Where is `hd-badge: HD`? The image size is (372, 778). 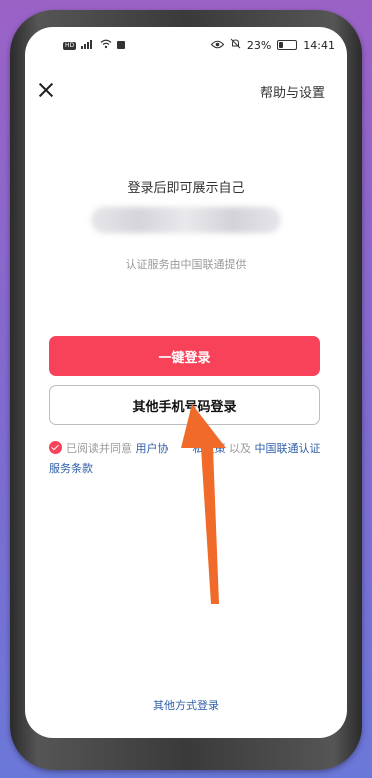
hd-badge: HD is located at coordinates (70, 45).